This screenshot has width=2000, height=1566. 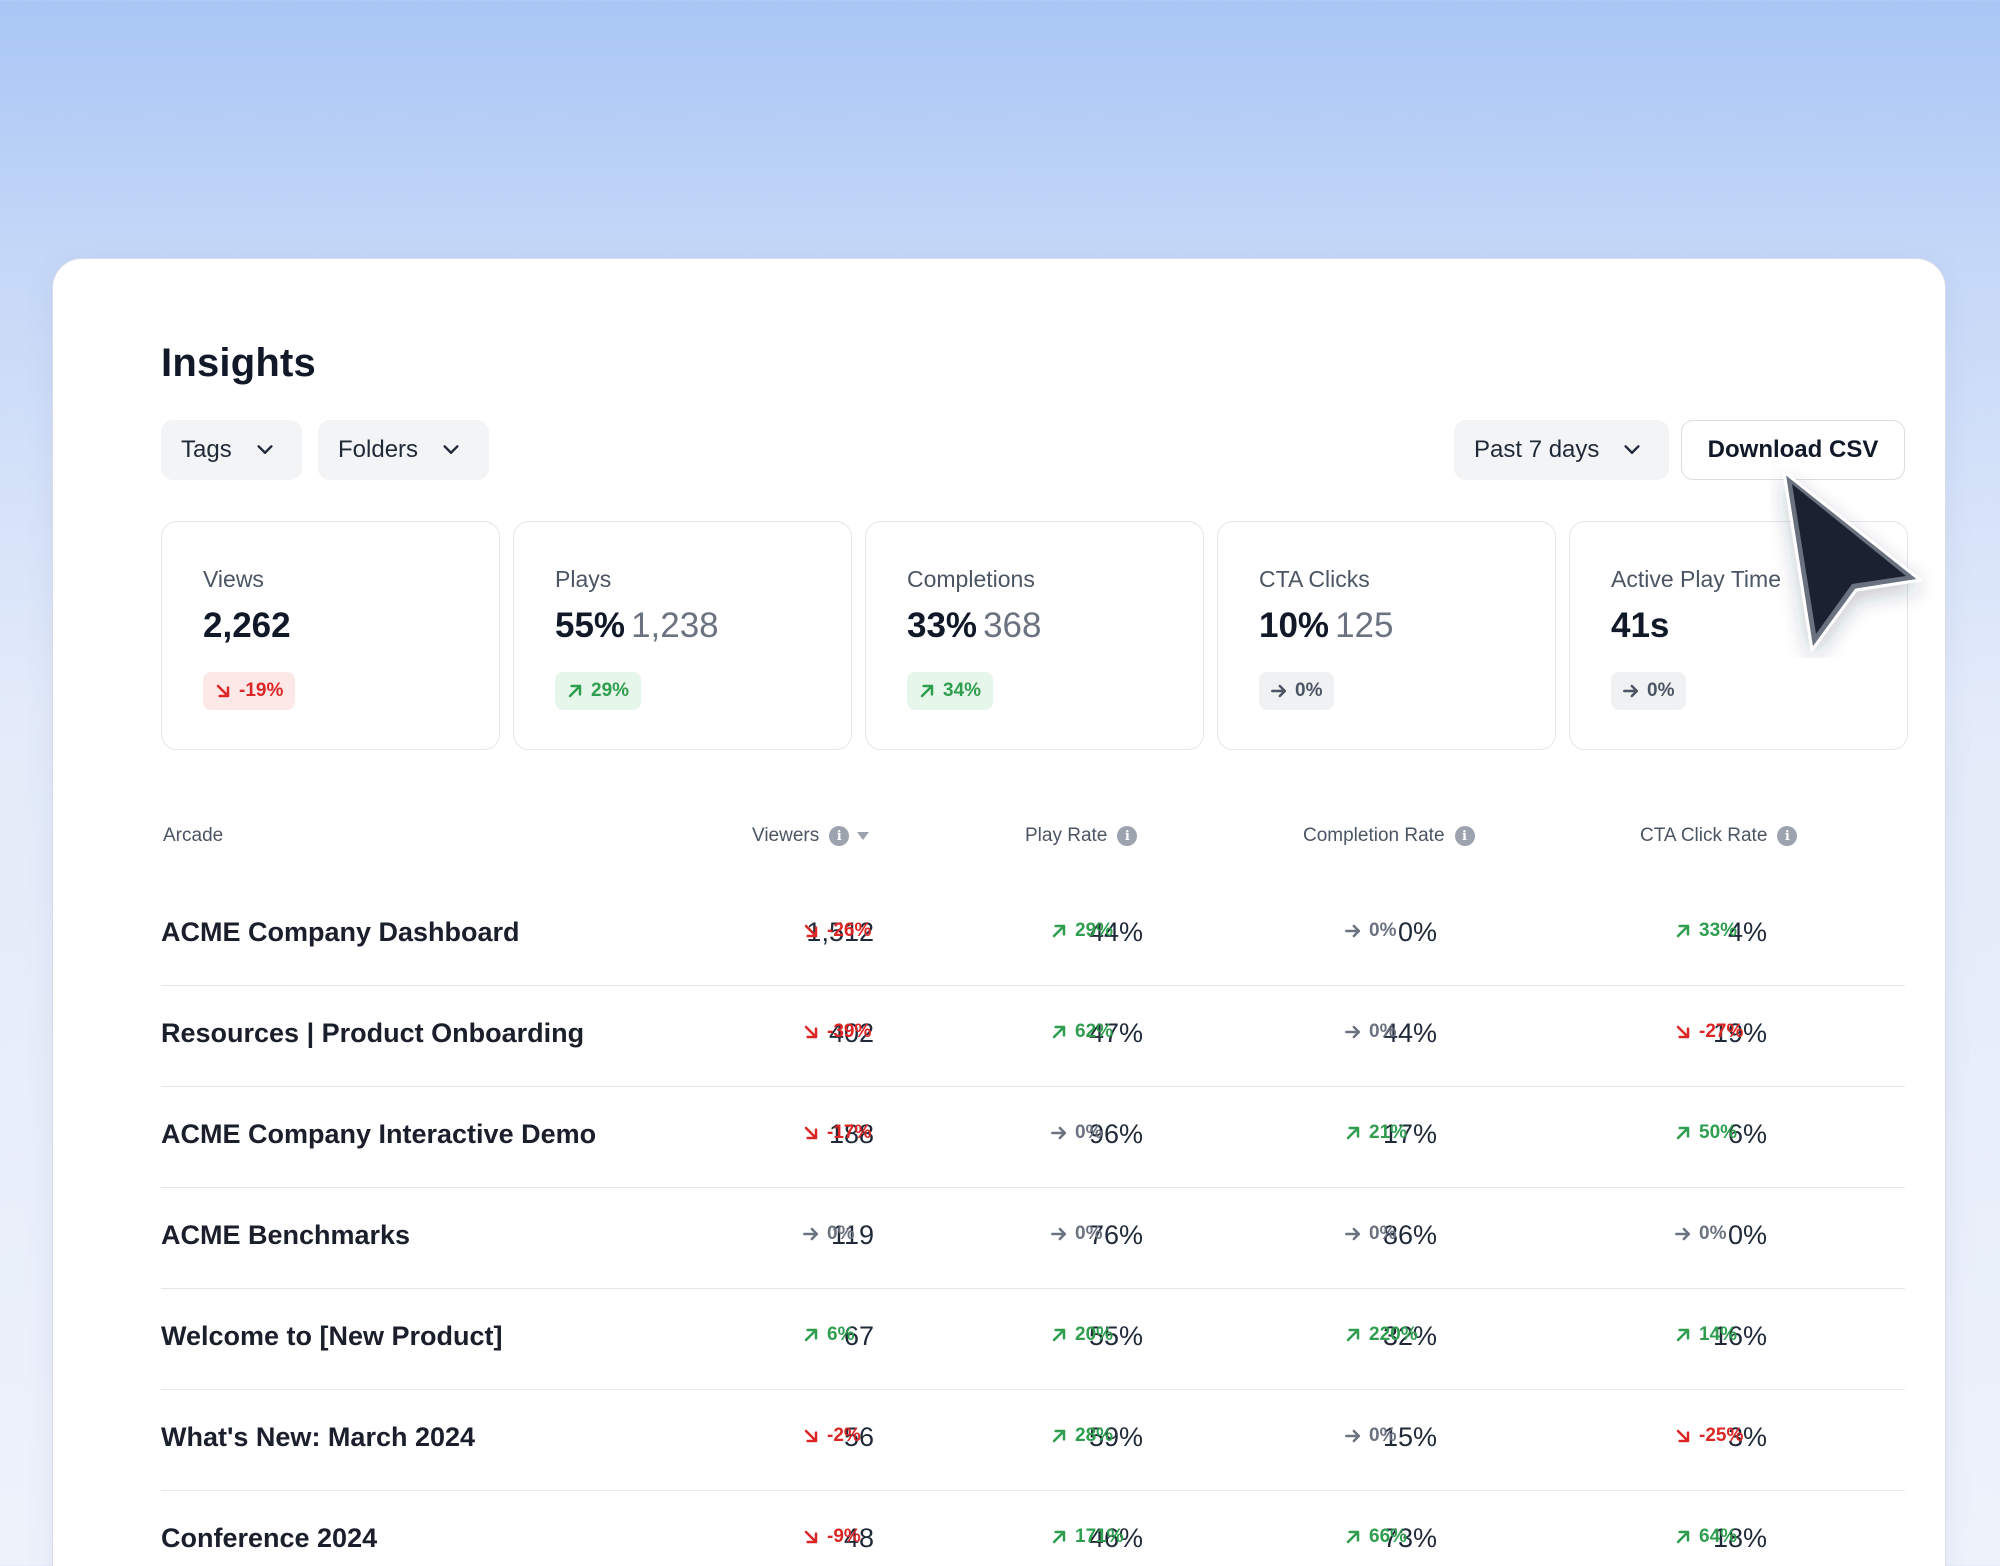 What do you see at coordinates (249, 691) in the screenshot?
I see `metric-change-badge: -19%` at bounding box center [249, 691].